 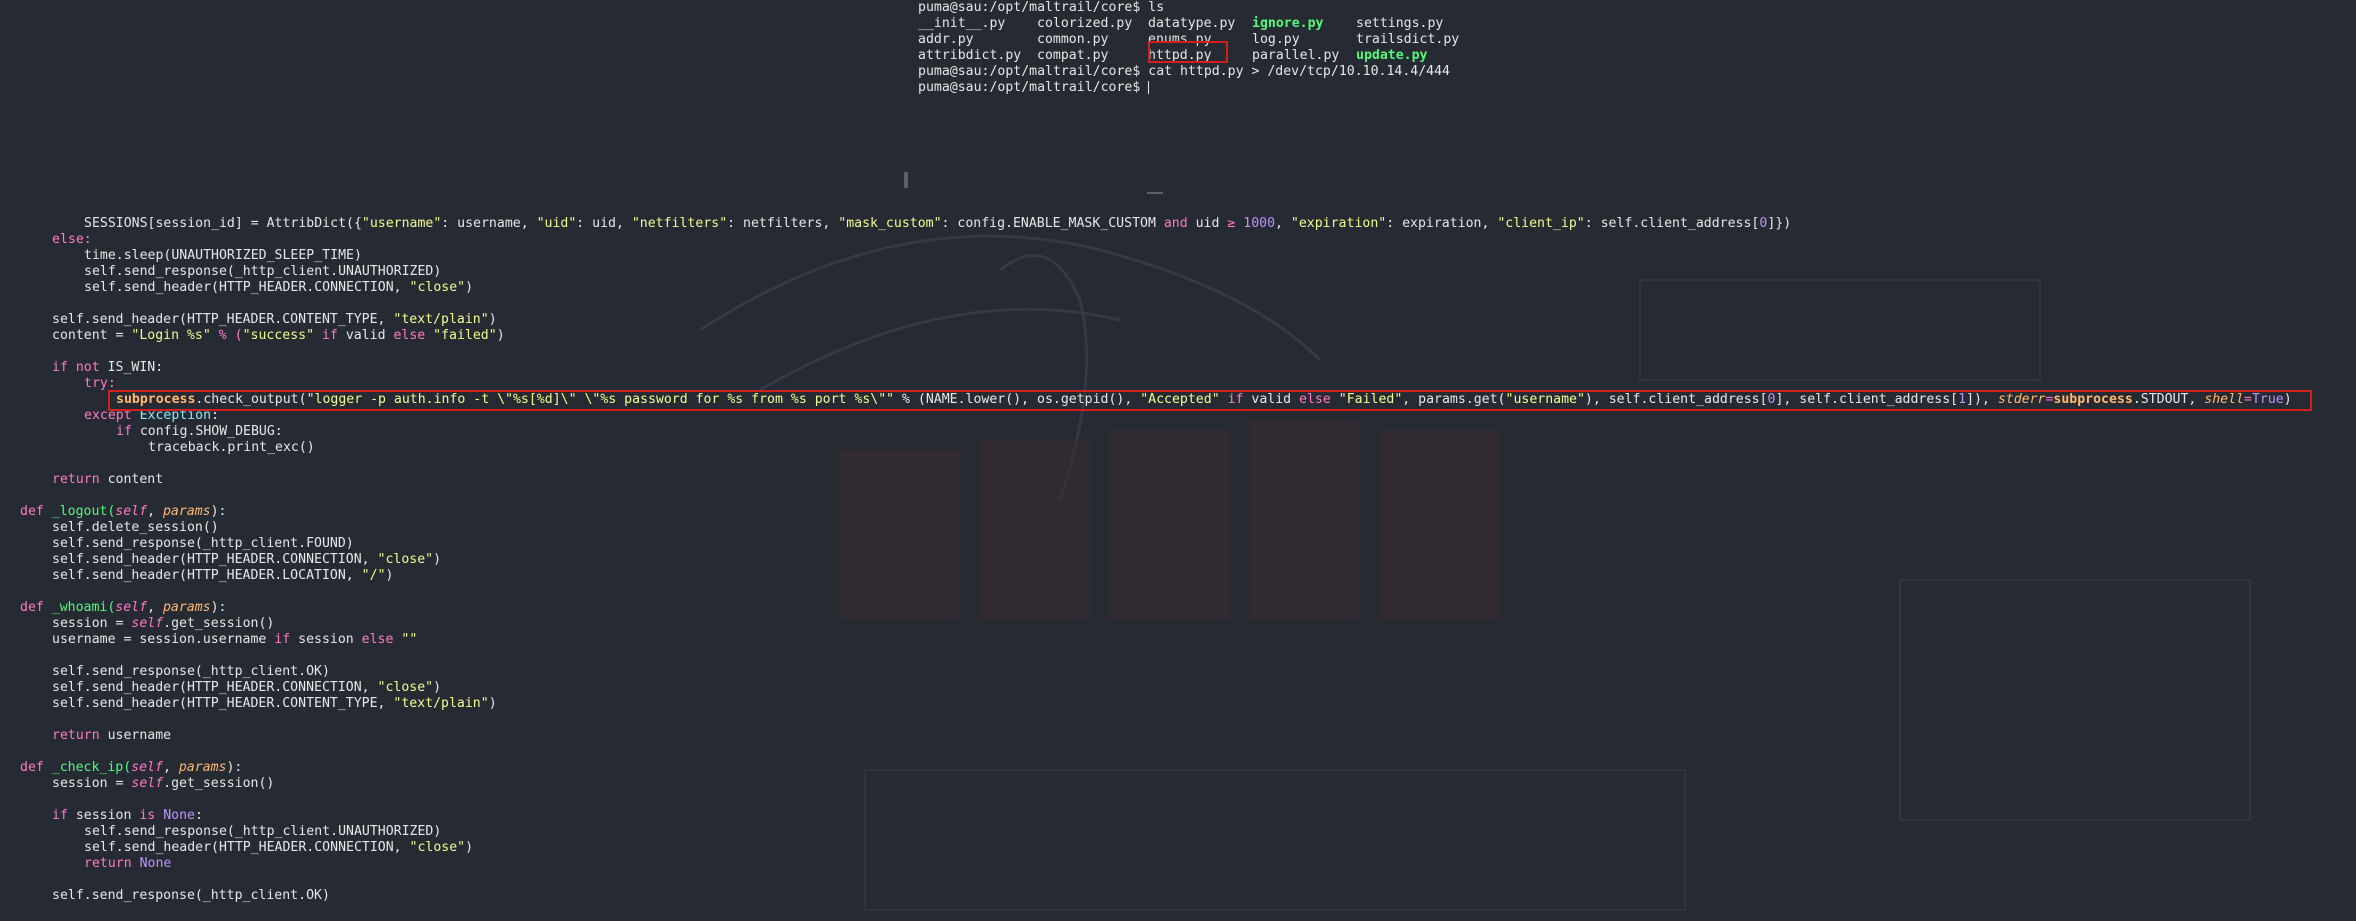 I want to click on code-line: def _logout(self, params):, so click(x=123, y=511).